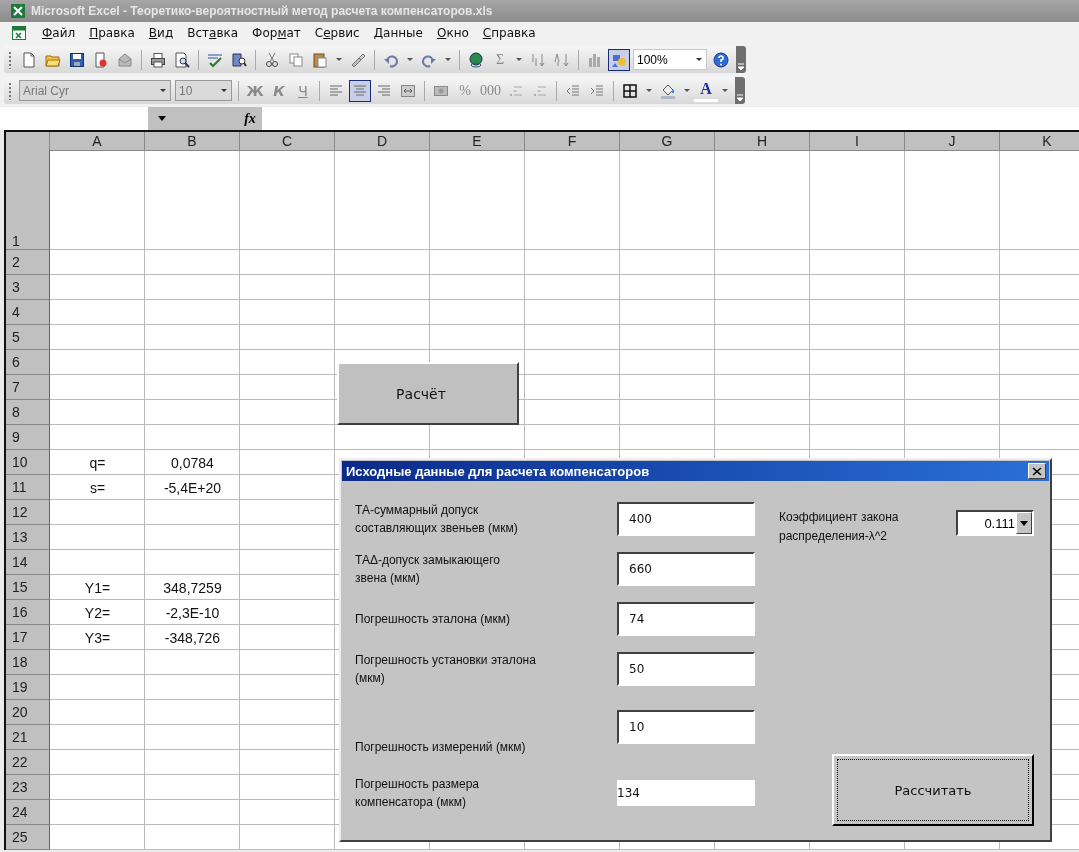  What do you see at coordinates (192, 141) in the screenshot?
I see `column-header: B` at bounding box center [192, 141].